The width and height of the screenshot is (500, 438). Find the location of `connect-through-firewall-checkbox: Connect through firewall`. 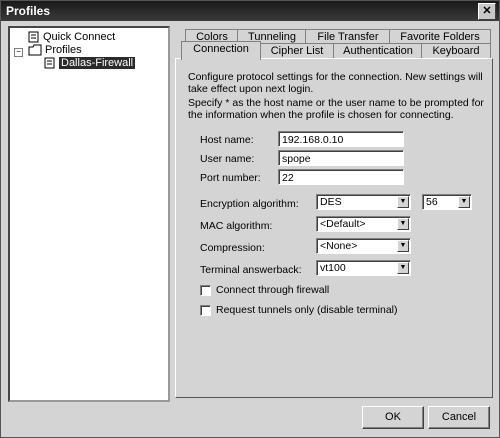

connect-through-firewall-checkbox: Connect through firewall is located at coordinates (264, 290).